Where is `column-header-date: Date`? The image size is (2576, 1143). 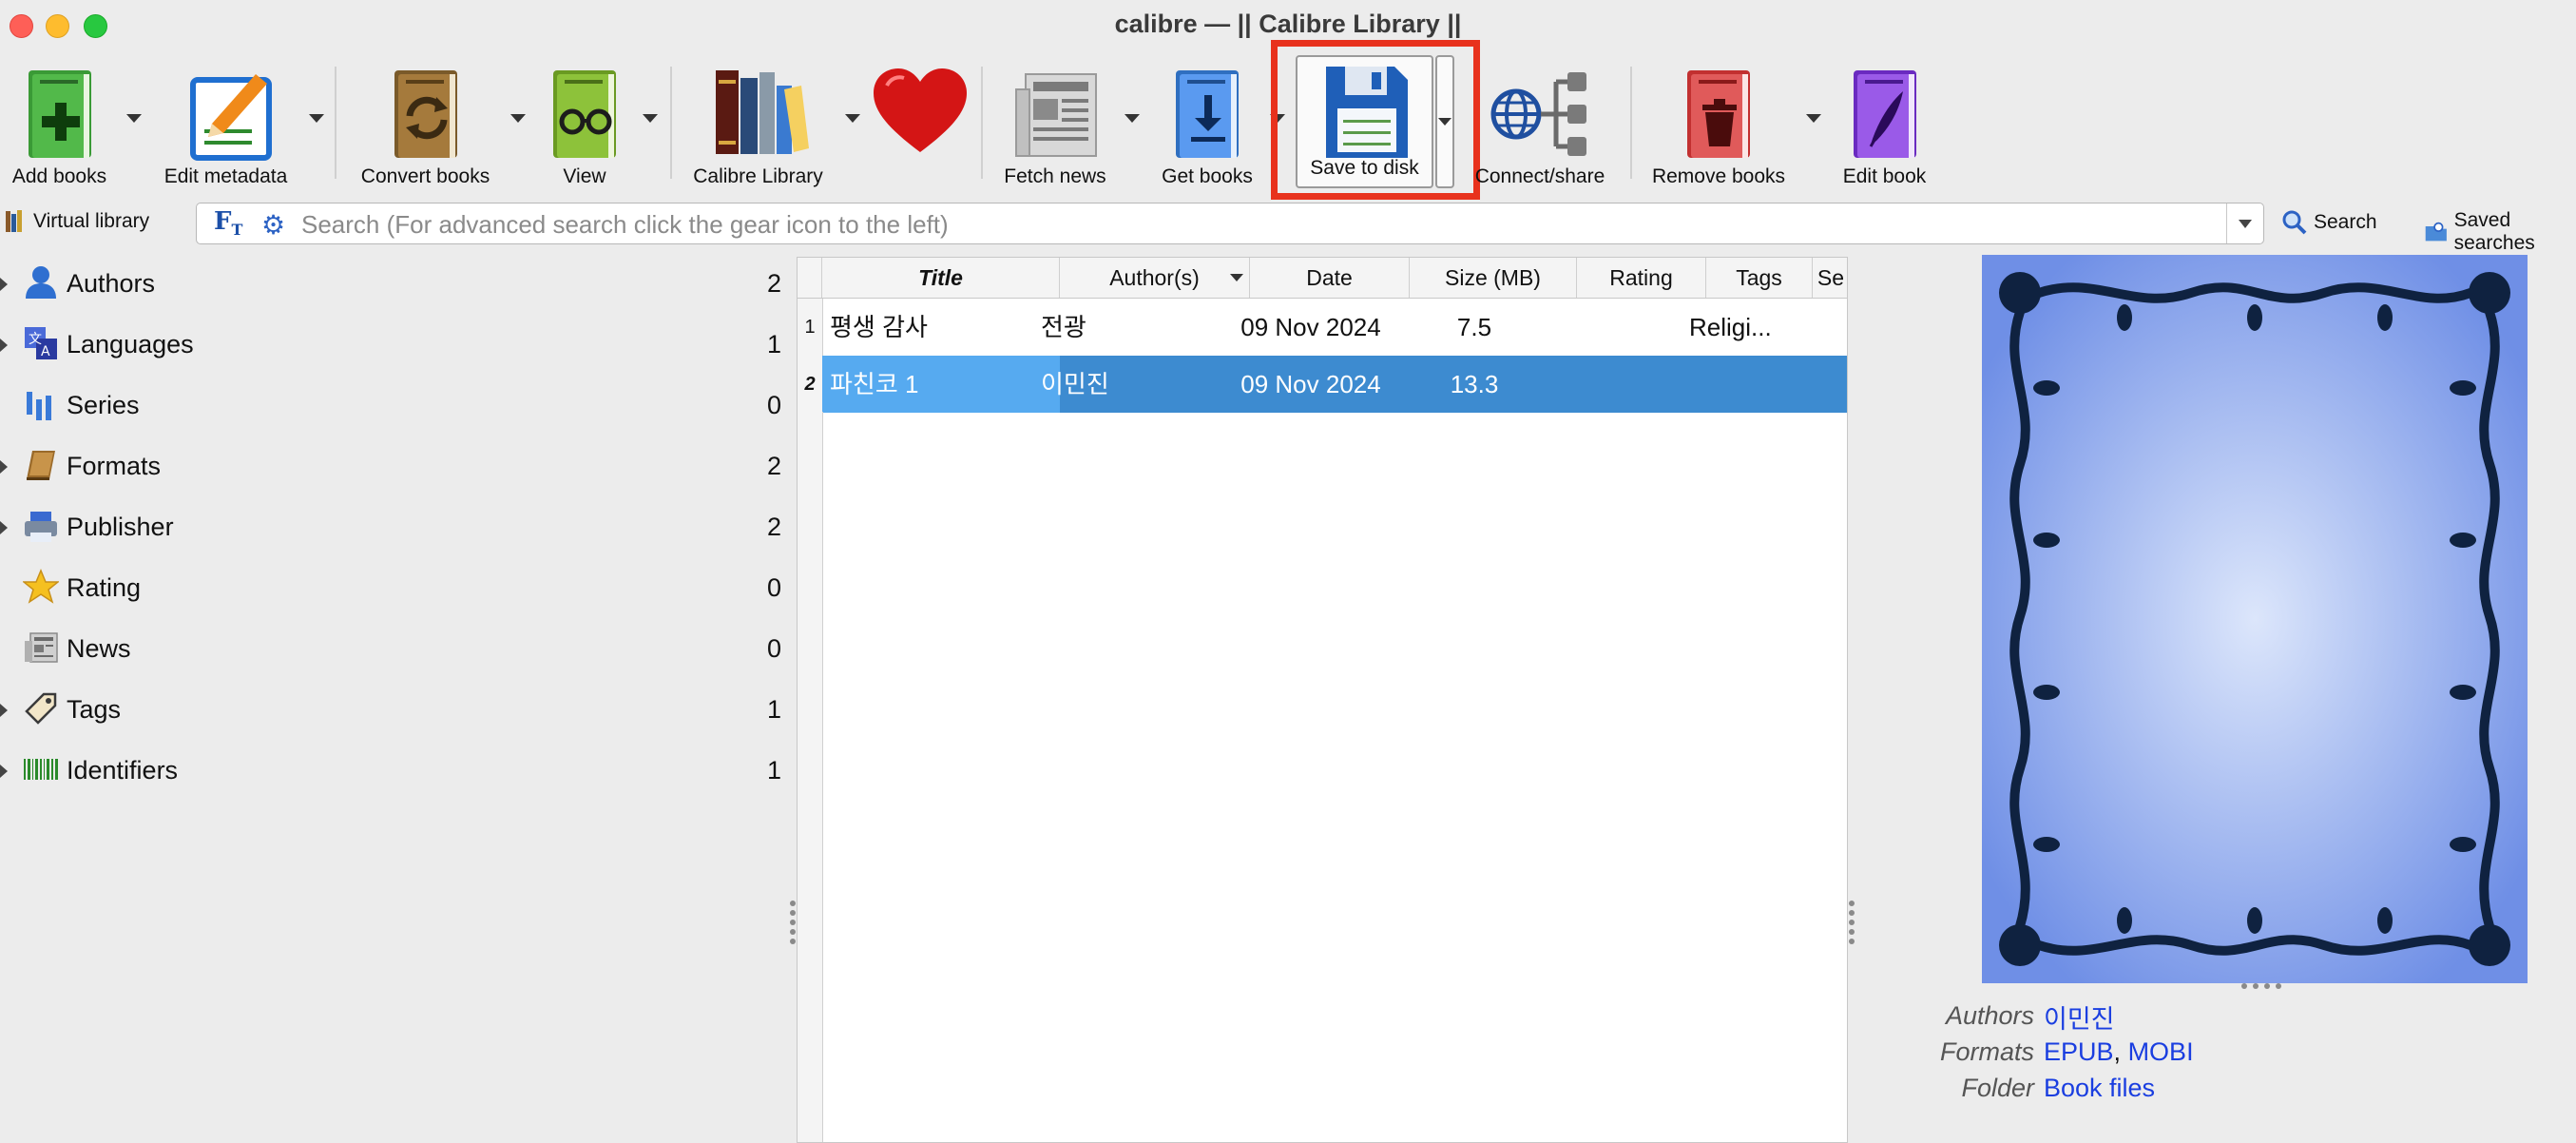
column-header-date: Date is located at coordinates (1330, 278).